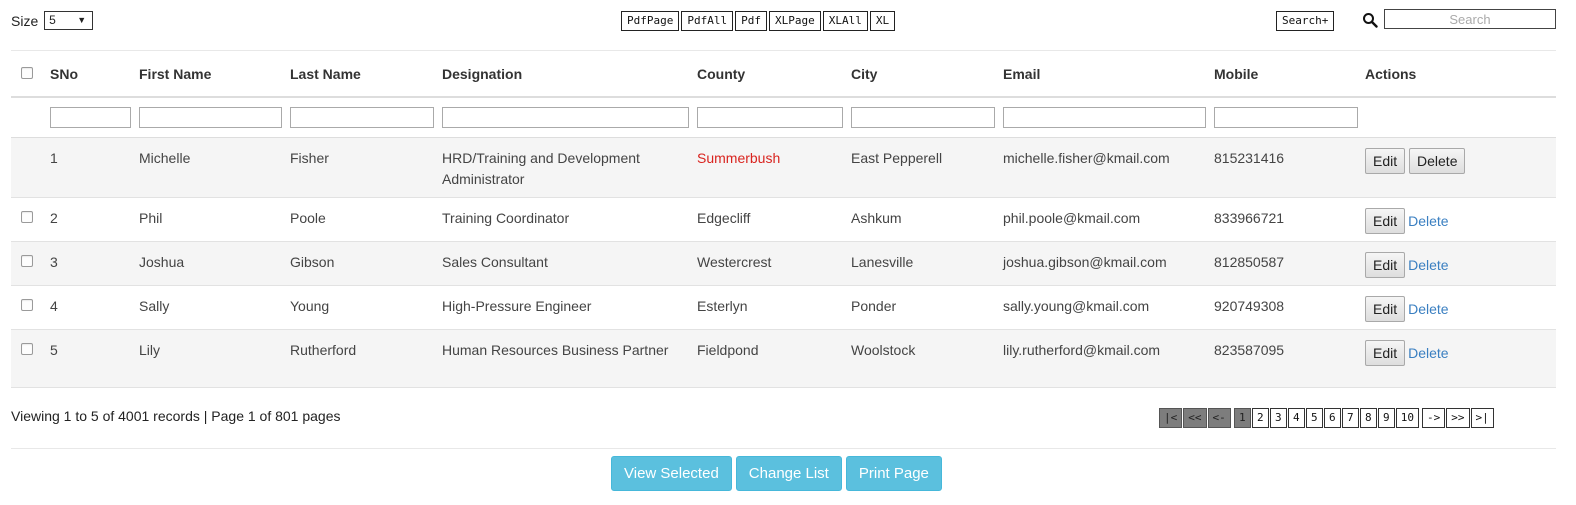  Describe the element at coordinates (151, 217) in the screenshot. I see `cell-first-name: Phil` at that location.